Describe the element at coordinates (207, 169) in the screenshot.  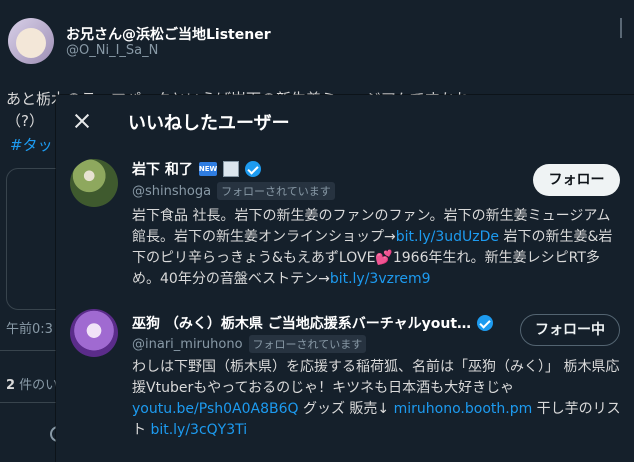
I see `new-badge-icon: NEW` at that location.